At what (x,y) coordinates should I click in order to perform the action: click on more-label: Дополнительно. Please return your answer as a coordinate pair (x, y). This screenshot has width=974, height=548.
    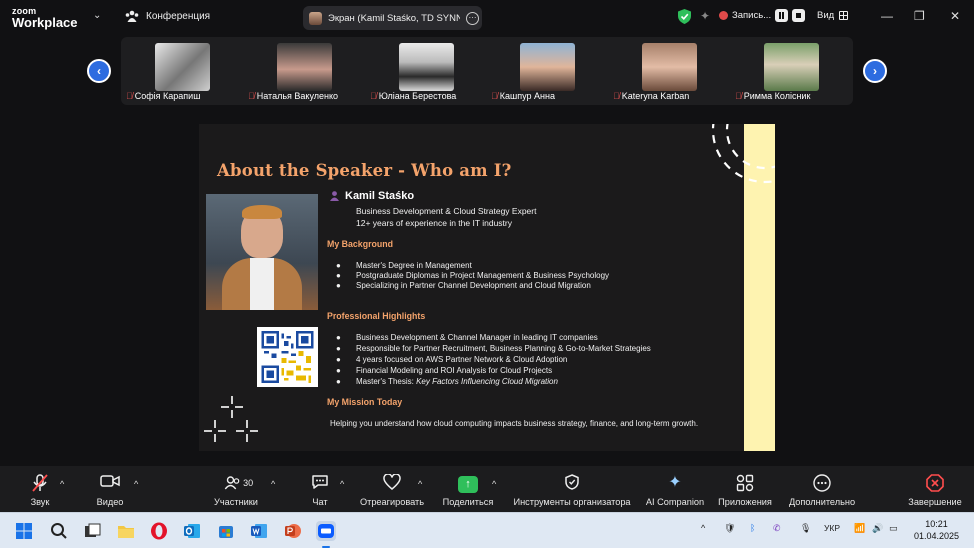
    Looking at the image, I should click on (822, 502).